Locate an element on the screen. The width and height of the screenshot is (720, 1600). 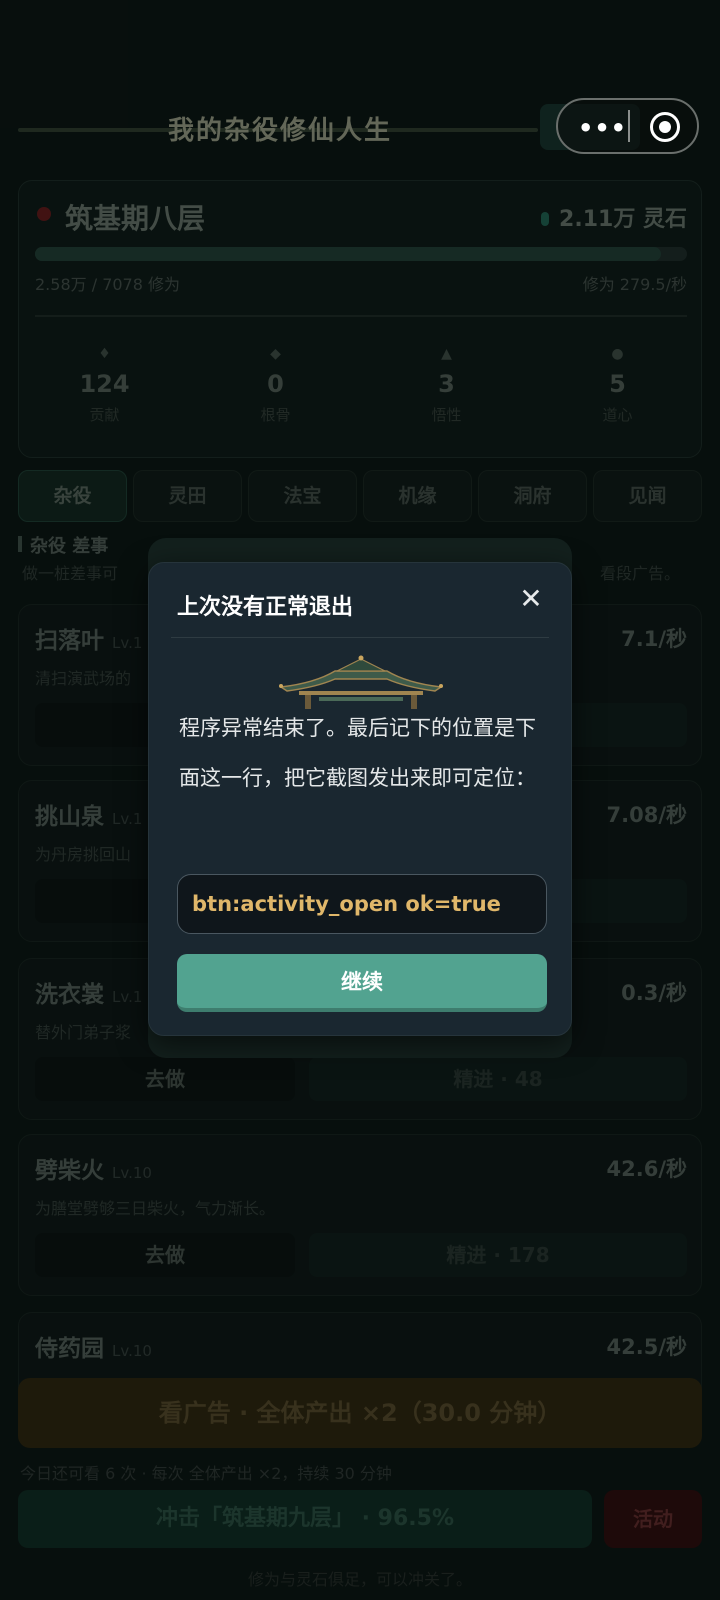
continue-button: 继续 is located at coordinates (362, 983).